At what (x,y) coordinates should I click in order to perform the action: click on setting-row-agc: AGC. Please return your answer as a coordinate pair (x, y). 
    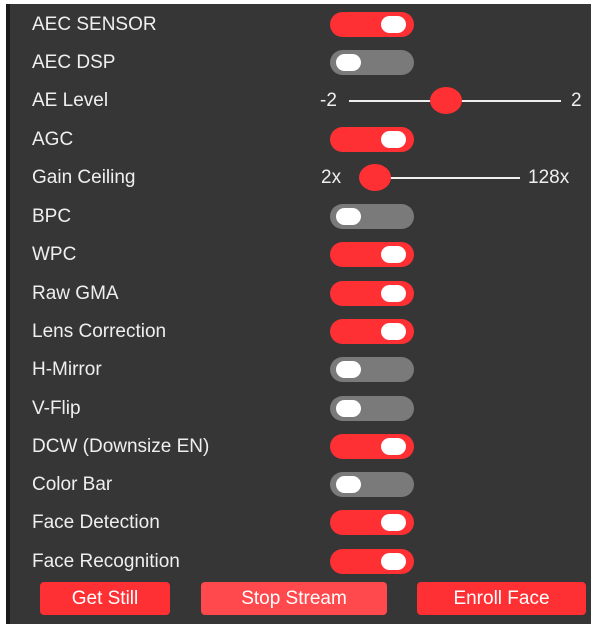
    Looking at the image, I should click on (300, 139).